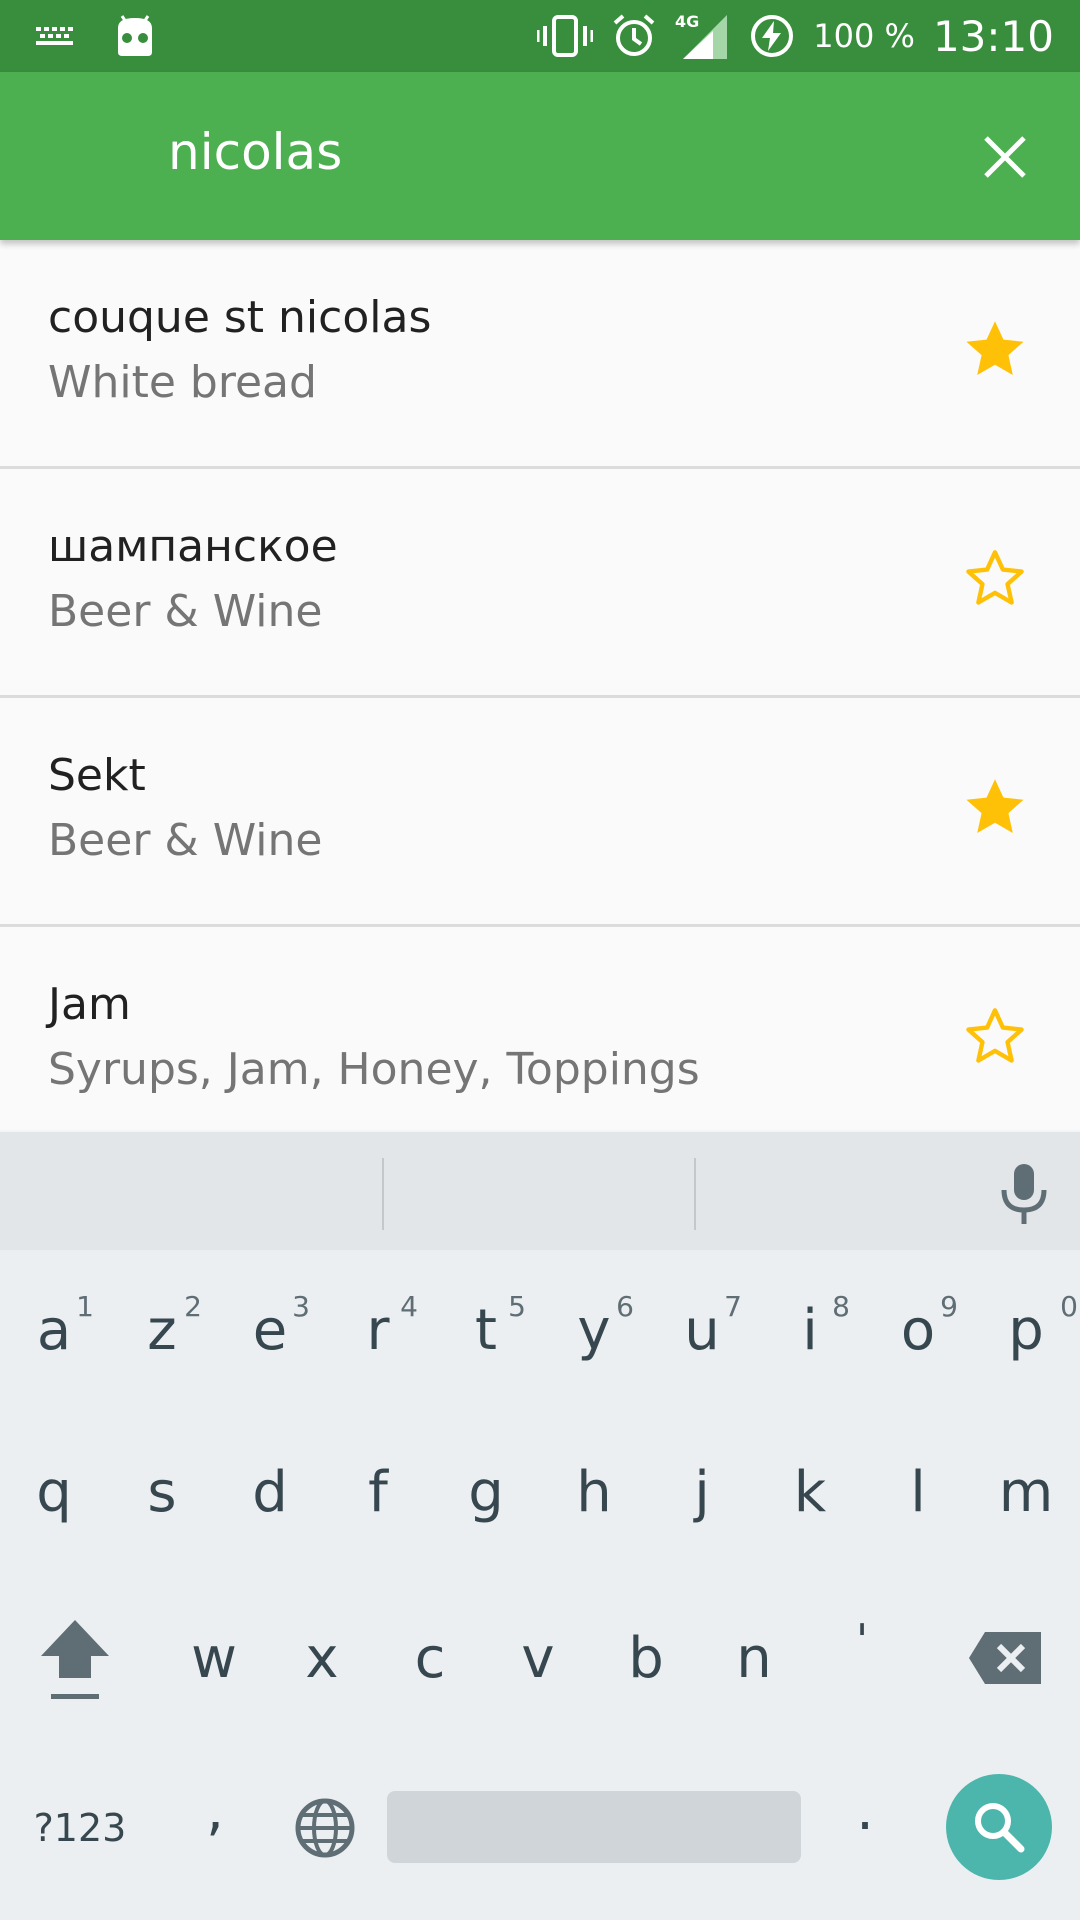 The image size is (1080, 1920). What do you see at coordinates (594, 1827) in the screenshot?
I see `spacebar` at bounding box center [594, 1827].